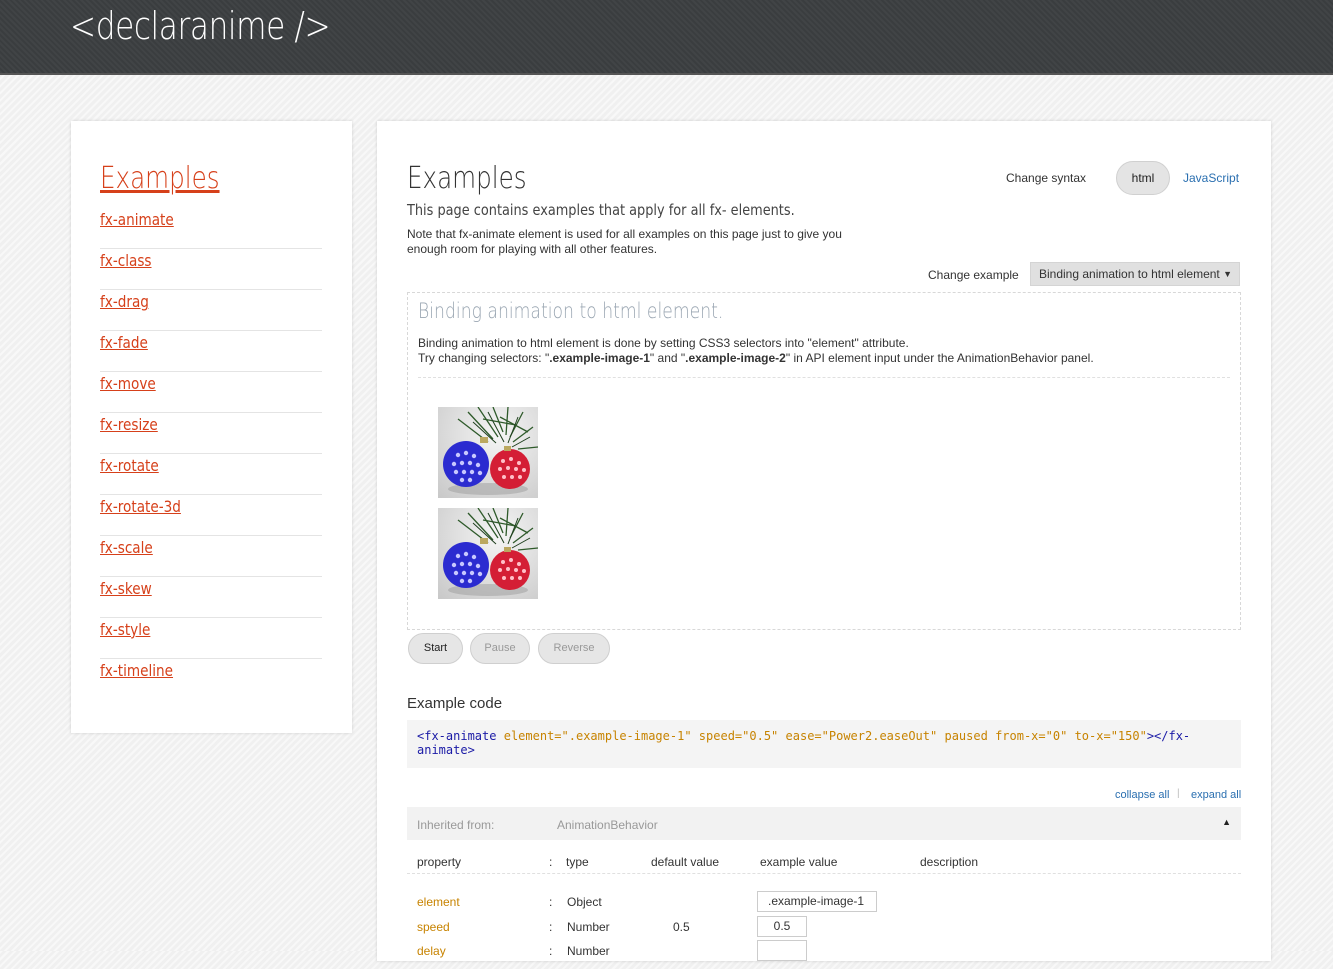 This screenshot has width=1333, height=969. I want to click on sidebar-item-fx-move: fx-move, so click(211, 392).